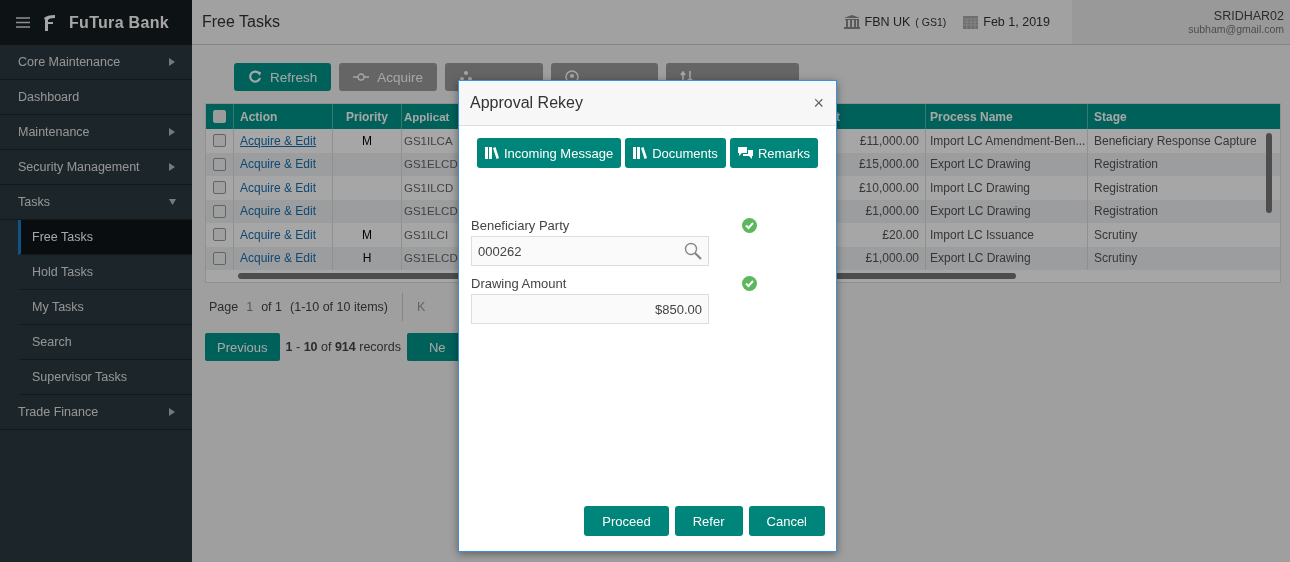 The image size is (1290, 562). I want to click on column-header: Action, so click(259, 116).